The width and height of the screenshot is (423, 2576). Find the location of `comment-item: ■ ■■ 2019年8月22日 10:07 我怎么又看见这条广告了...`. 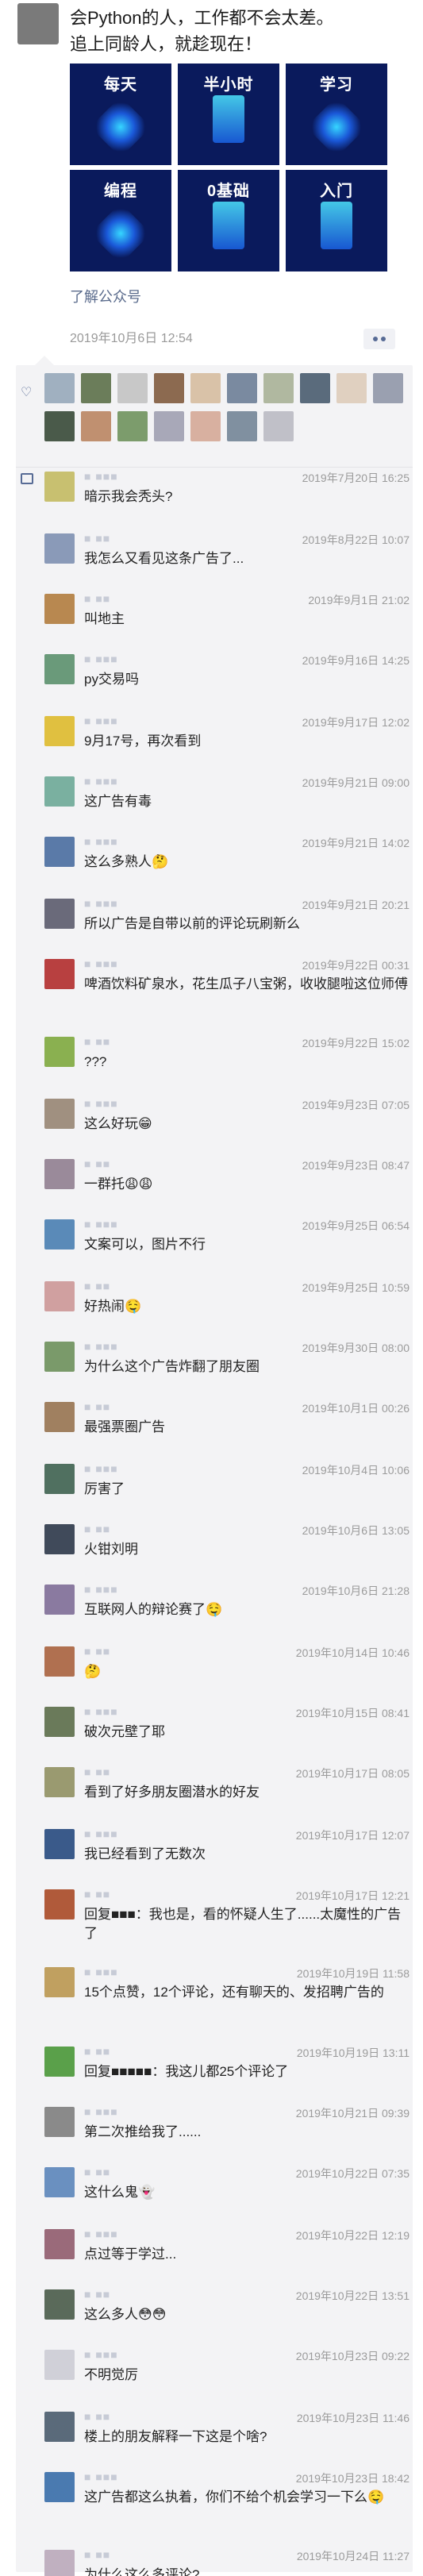

comment-item: ■ ■■ 2019年8月22日 10:07 我怎么又看见这条广告了... is located at coordinates (227, 559).